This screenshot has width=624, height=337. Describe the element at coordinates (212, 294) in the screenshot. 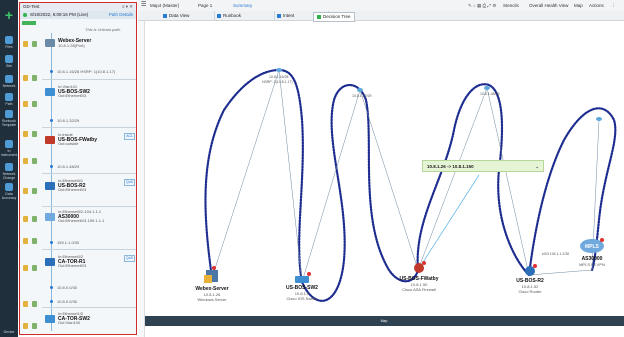

I see `device-label: Webex-Server 10.8.1.26 Windows Server` at that location.